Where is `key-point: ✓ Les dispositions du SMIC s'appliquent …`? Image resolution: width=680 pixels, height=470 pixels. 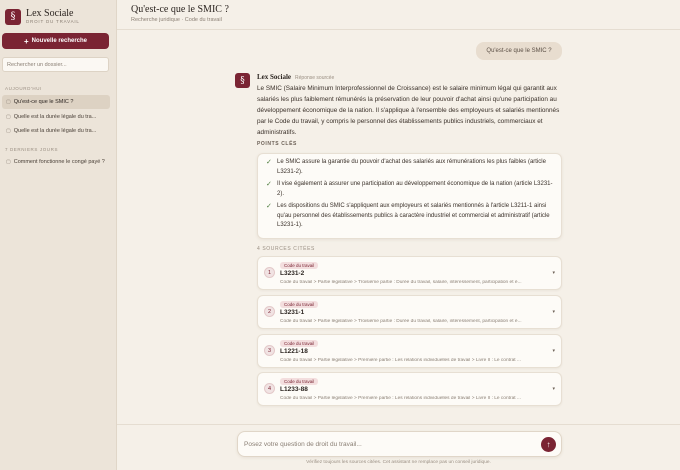
key-point: ✓ Les dispositions du SMIC s'appliquent … is located at coordinates (409, 216).